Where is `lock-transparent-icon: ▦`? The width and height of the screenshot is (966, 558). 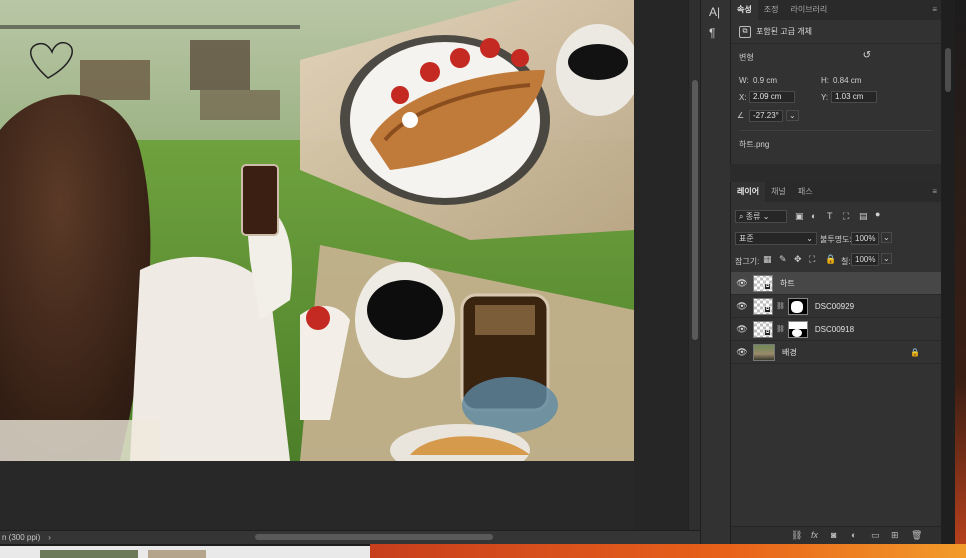
lock-transparent-icon: ▦ is located at coordinates (767, 259).